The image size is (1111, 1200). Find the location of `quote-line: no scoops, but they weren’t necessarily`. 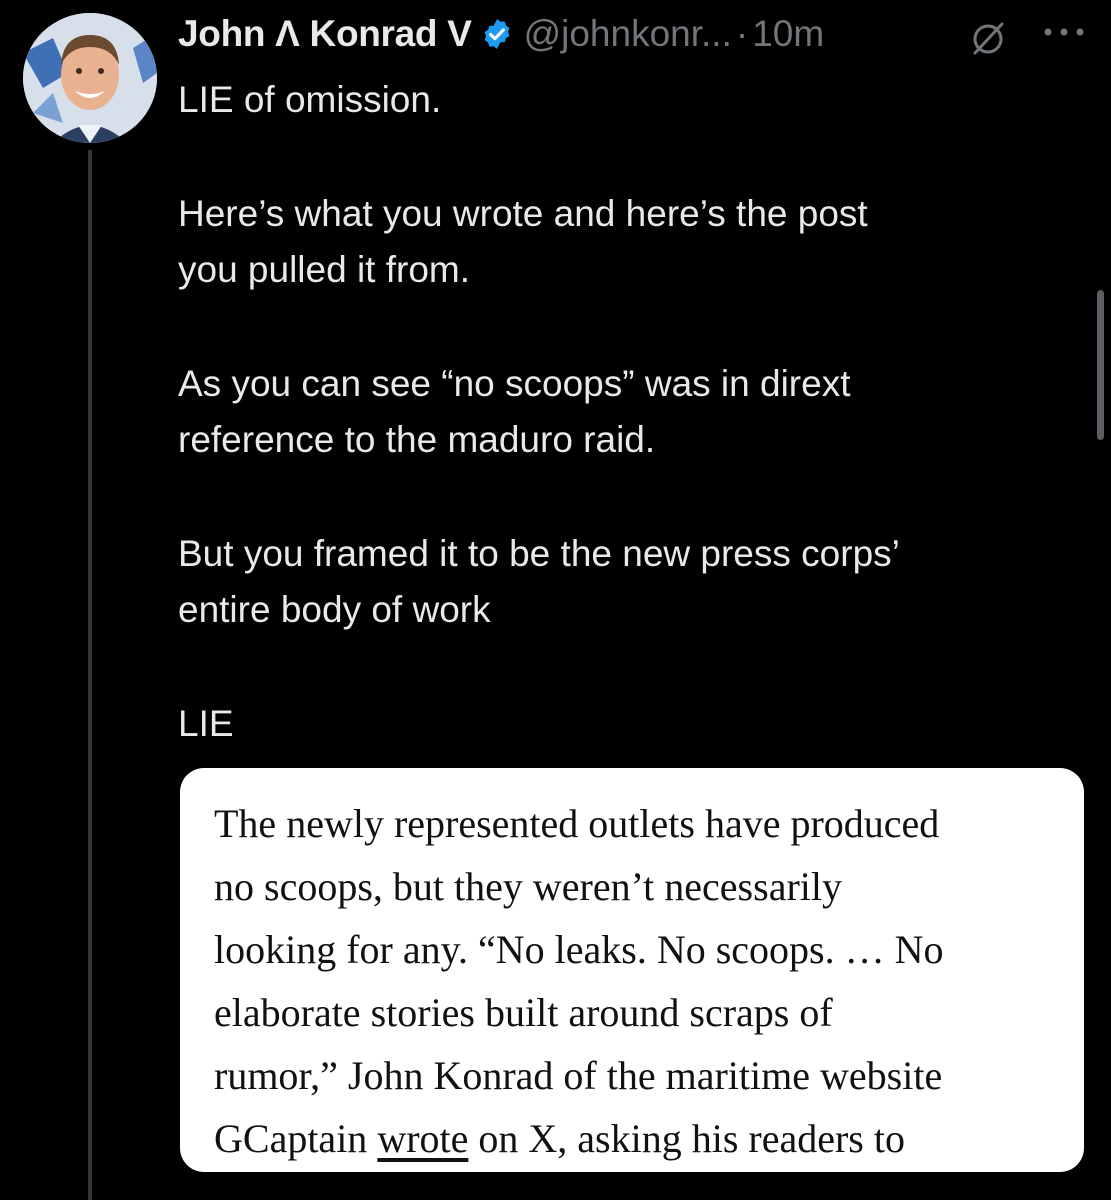

quote-line: no scoops, but they weren’t necessarily is located at coordinates (528, 886).